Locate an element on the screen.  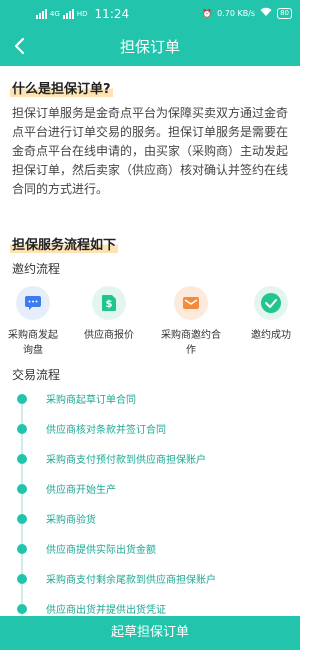
timeline-text: 供应商开始生产 is located at coordinates (81, 490).